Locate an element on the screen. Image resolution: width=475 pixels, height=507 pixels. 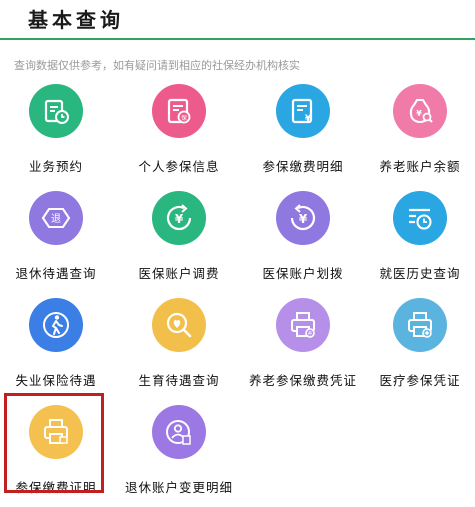
service-label: 业务预约 is located at coordinates (55, 166).